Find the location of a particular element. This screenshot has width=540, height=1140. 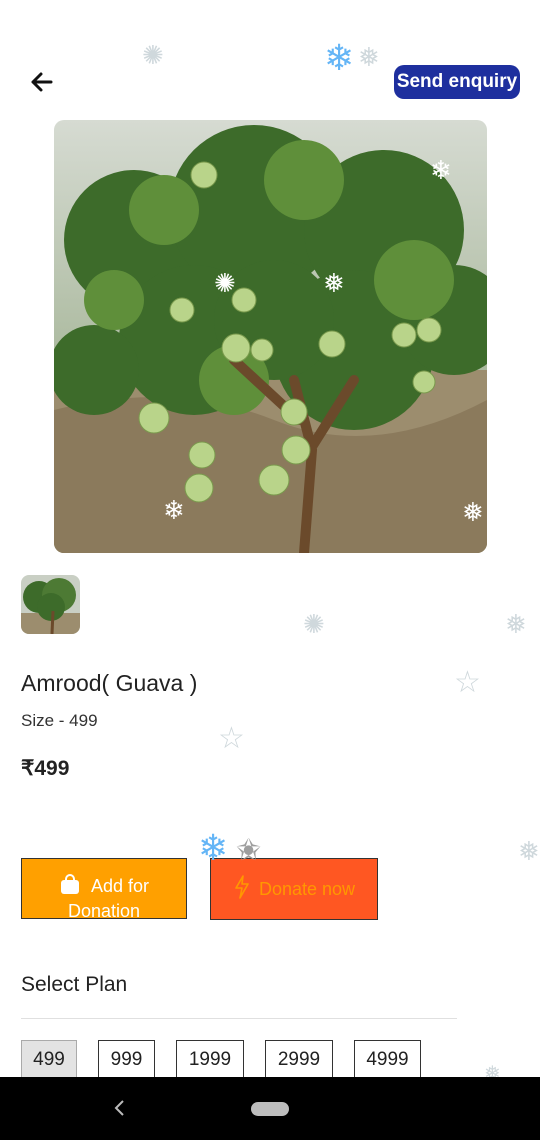

divider is located at coordinates (239, 1018).